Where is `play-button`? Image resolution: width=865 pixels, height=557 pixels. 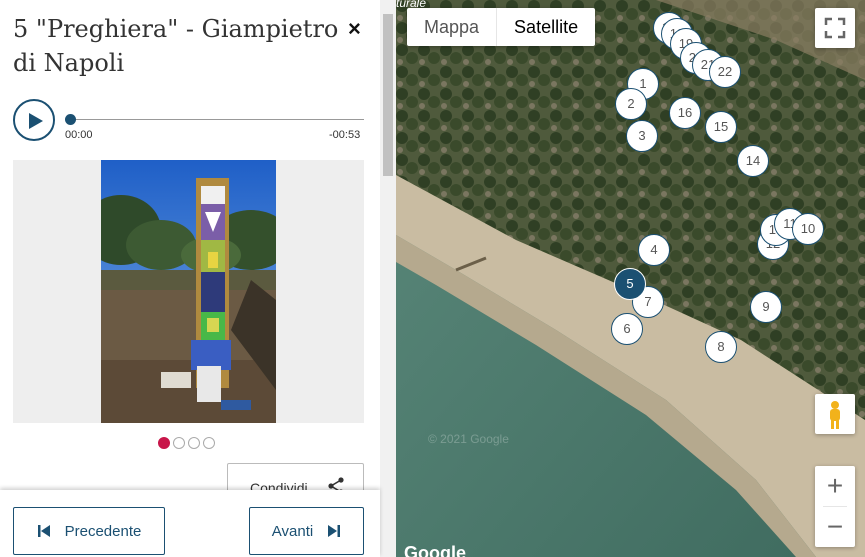 play-button is located at coordinates (34, 120).